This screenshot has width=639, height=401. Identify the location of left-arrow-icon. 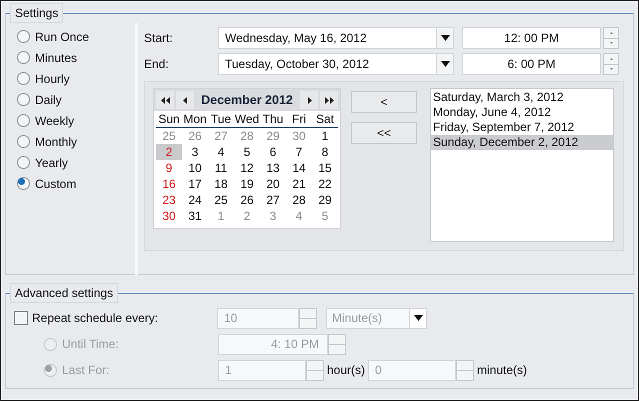
(185, 100).